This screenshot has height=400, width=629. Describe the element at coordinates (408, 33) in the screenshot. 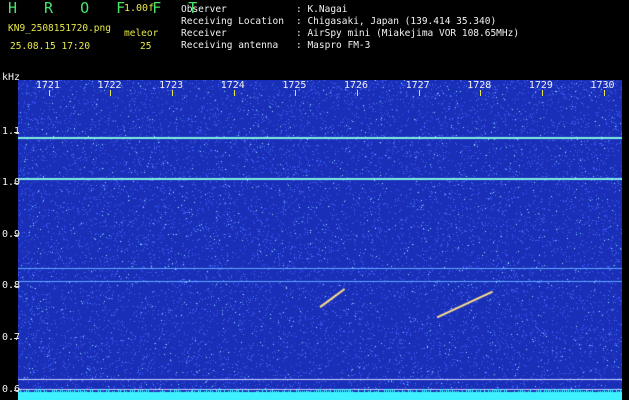

I see `receiver-value: : AirSpy mini (Miakejima VOR 108.65MHz)` at that location.